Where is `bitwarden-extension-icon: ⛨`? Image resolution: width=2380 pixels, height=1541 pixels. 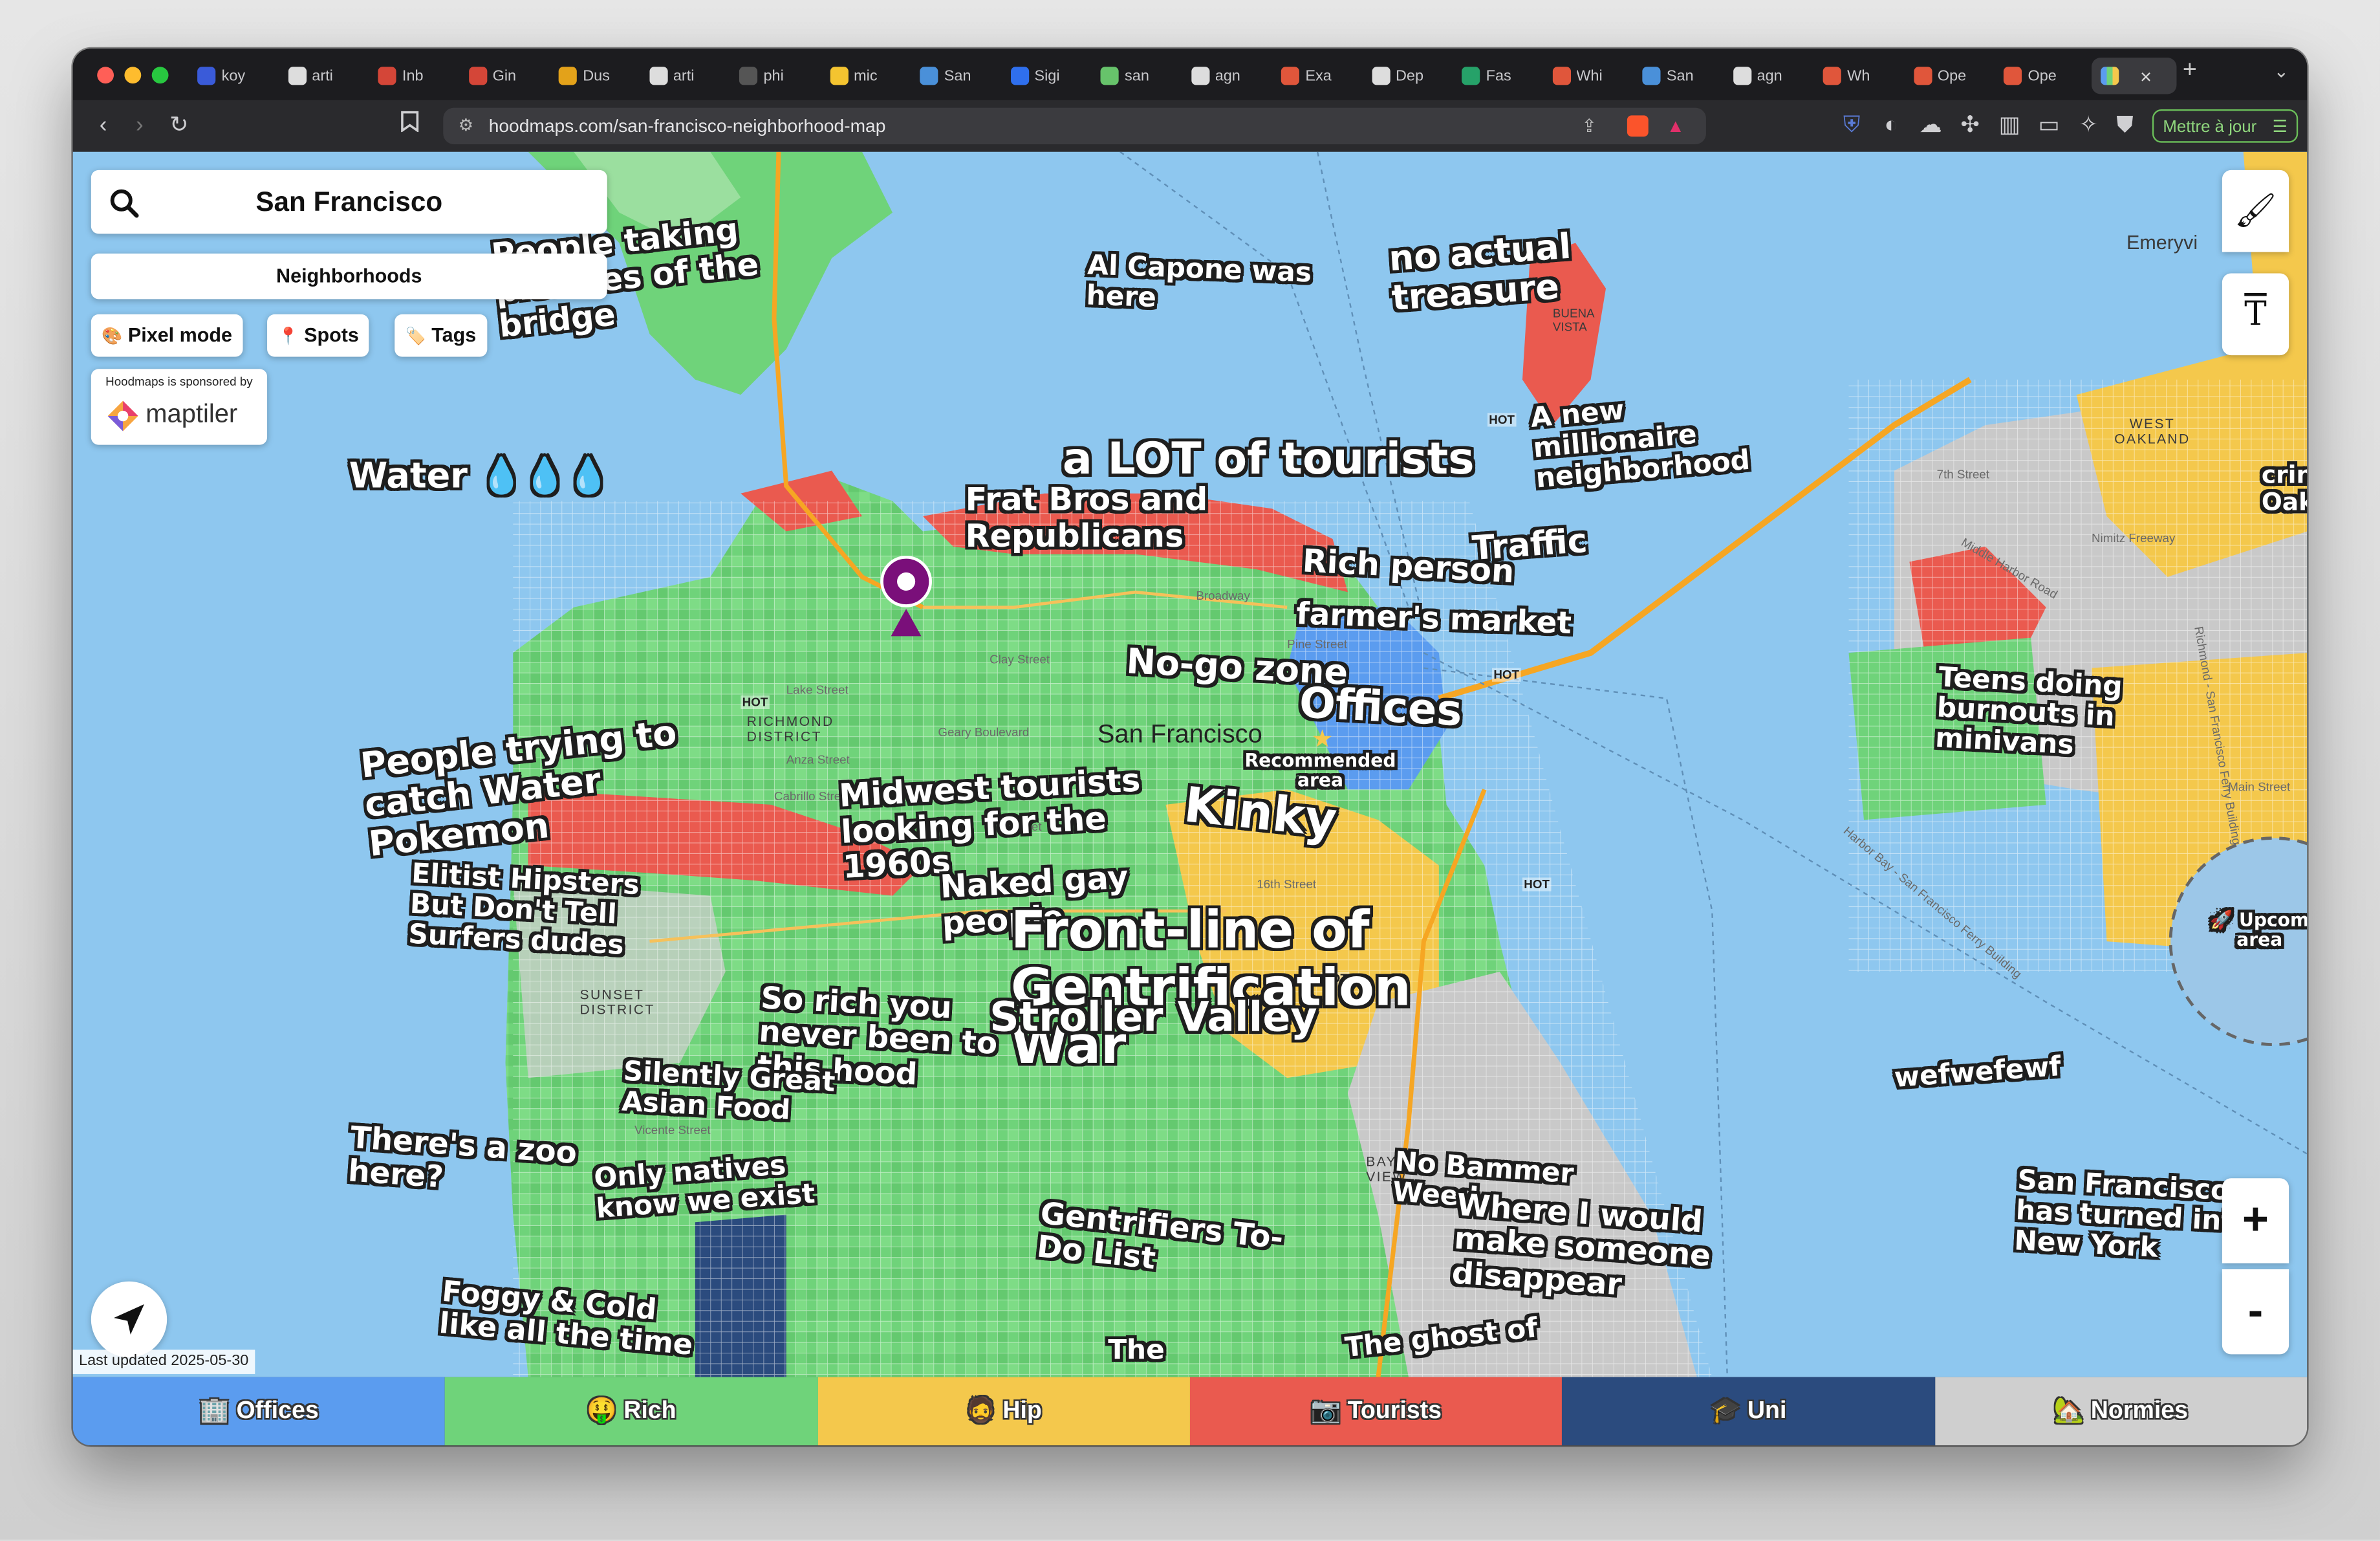 bitwarden-extension-icon: ⛨ is located at coordinates (1852, 126).